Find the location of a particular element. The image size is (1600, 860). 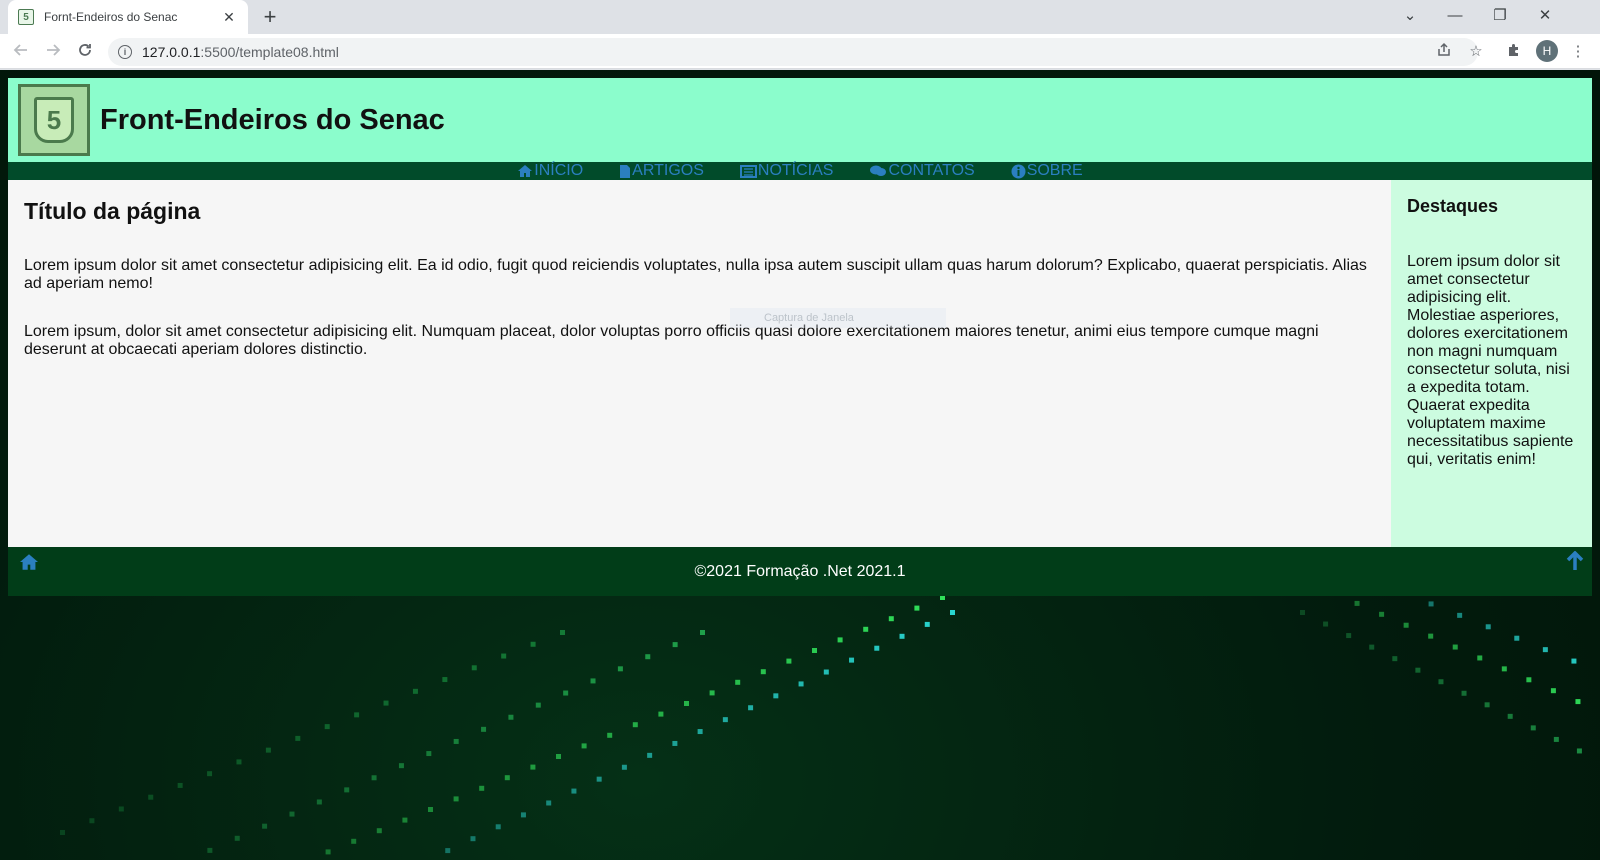

minimize-button: — is located at coordinates (1455, 16).